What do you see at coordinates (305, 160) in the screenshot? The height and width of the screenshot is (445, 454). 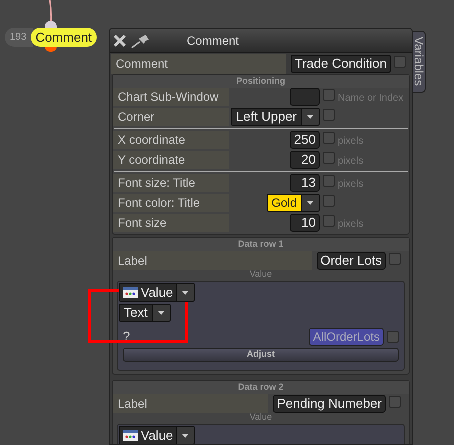 I see `input-field: 20` at bounding box center [305, 160].